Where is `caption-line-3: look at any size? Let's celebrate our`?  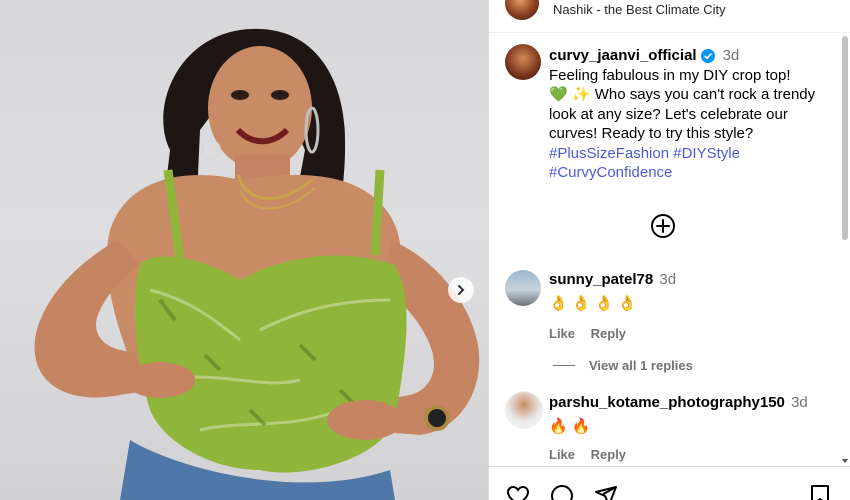
caption-line-3: look at any size? Let's celebrate our is located at coordinates (668, 114).